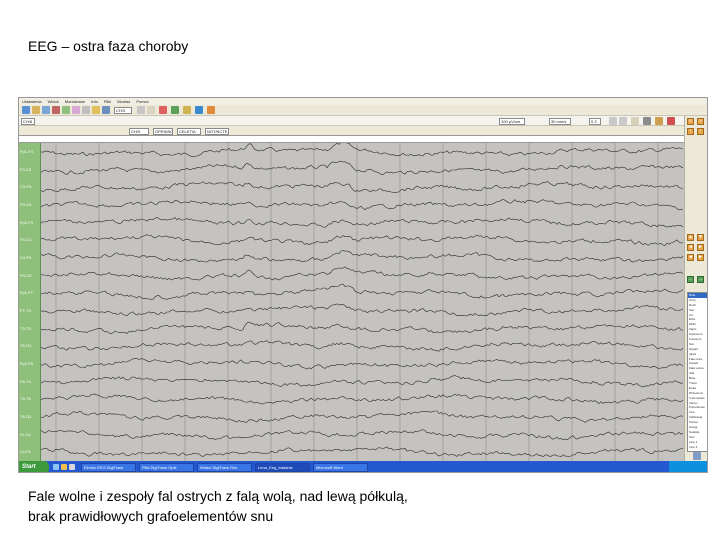 This screenshot has height=540, width=720. What do you see at coordinates (26, 151) in the screenshot?
I see `channel-label: Fp1-F3` at bounding box center [26, 151].